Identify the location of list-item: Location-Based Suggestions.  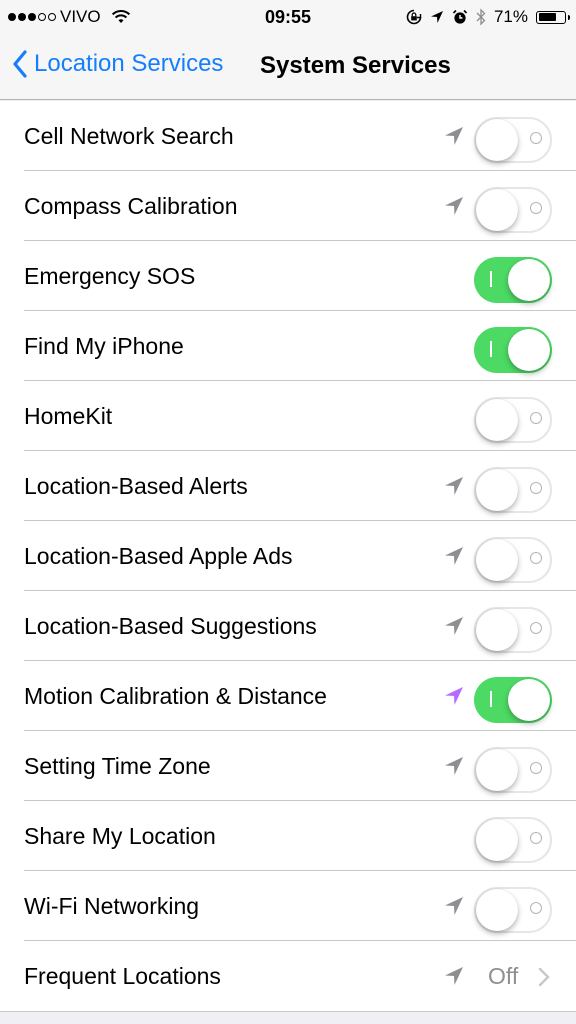
(288, 626).